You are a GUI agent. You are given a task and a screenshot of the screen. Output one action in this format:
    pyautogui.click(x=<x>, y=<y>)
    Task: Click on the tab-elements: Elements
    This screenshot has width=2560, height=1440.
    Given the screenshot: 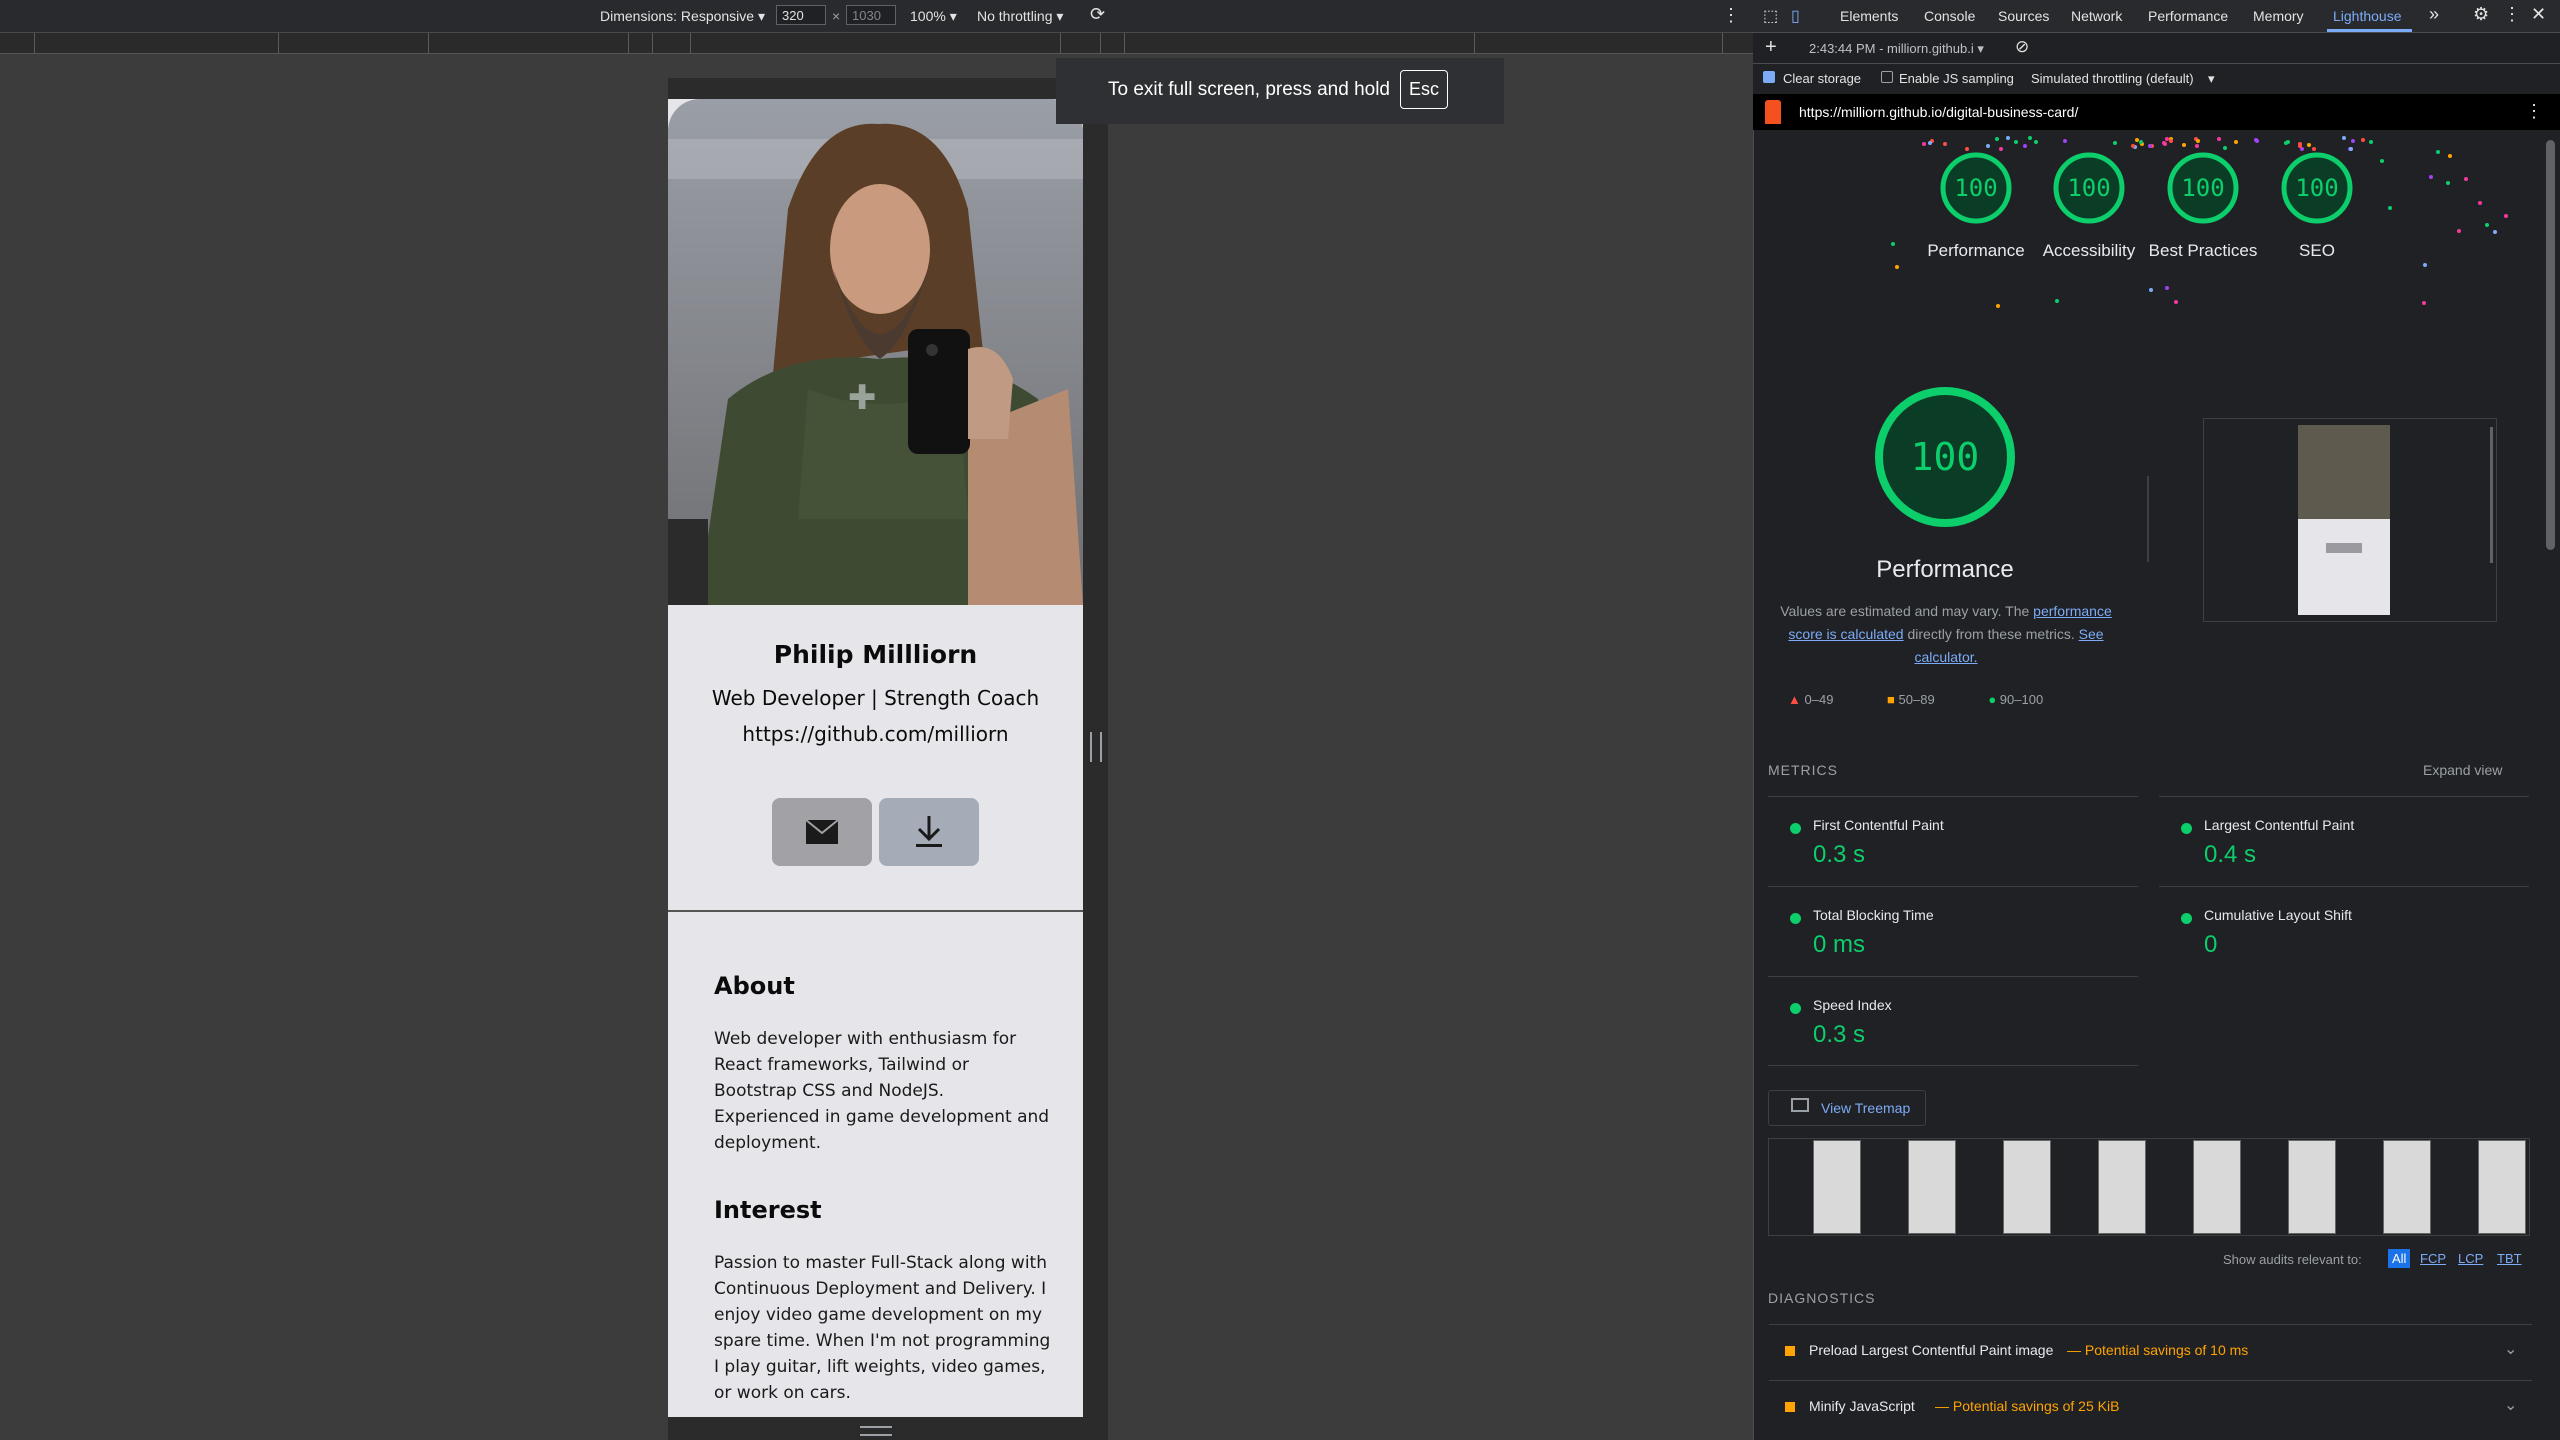 What is the action you would take?
    pyautogui.click(x=1869, y=16)
    